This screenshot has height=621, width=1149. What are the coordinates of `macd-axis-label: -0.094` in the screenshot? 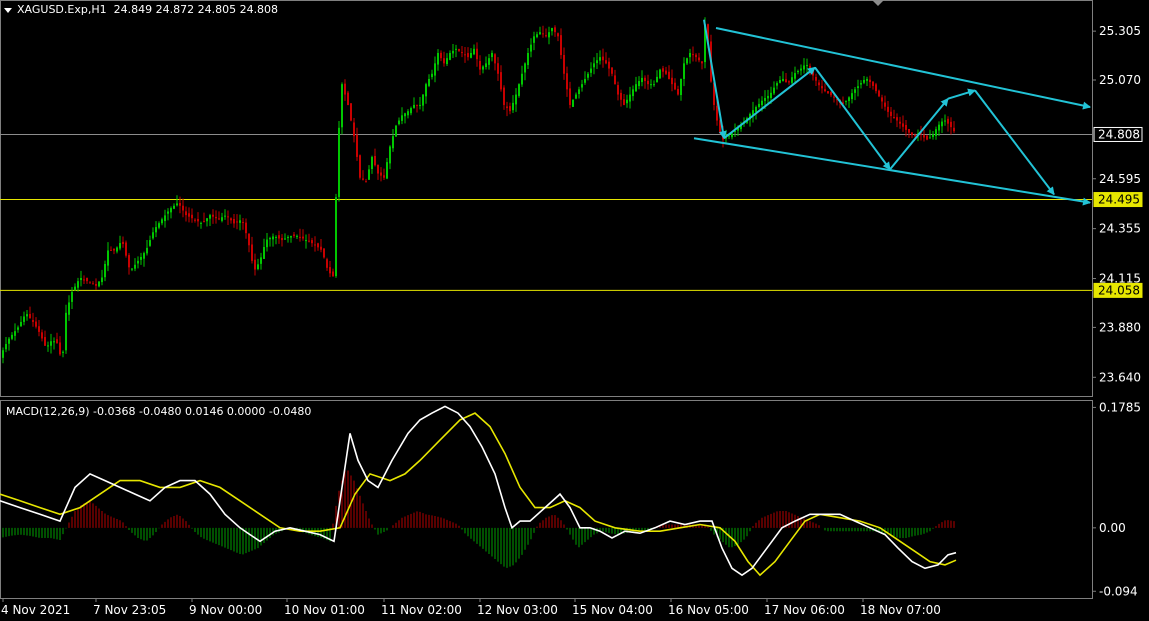 It's located at (1118, 591).